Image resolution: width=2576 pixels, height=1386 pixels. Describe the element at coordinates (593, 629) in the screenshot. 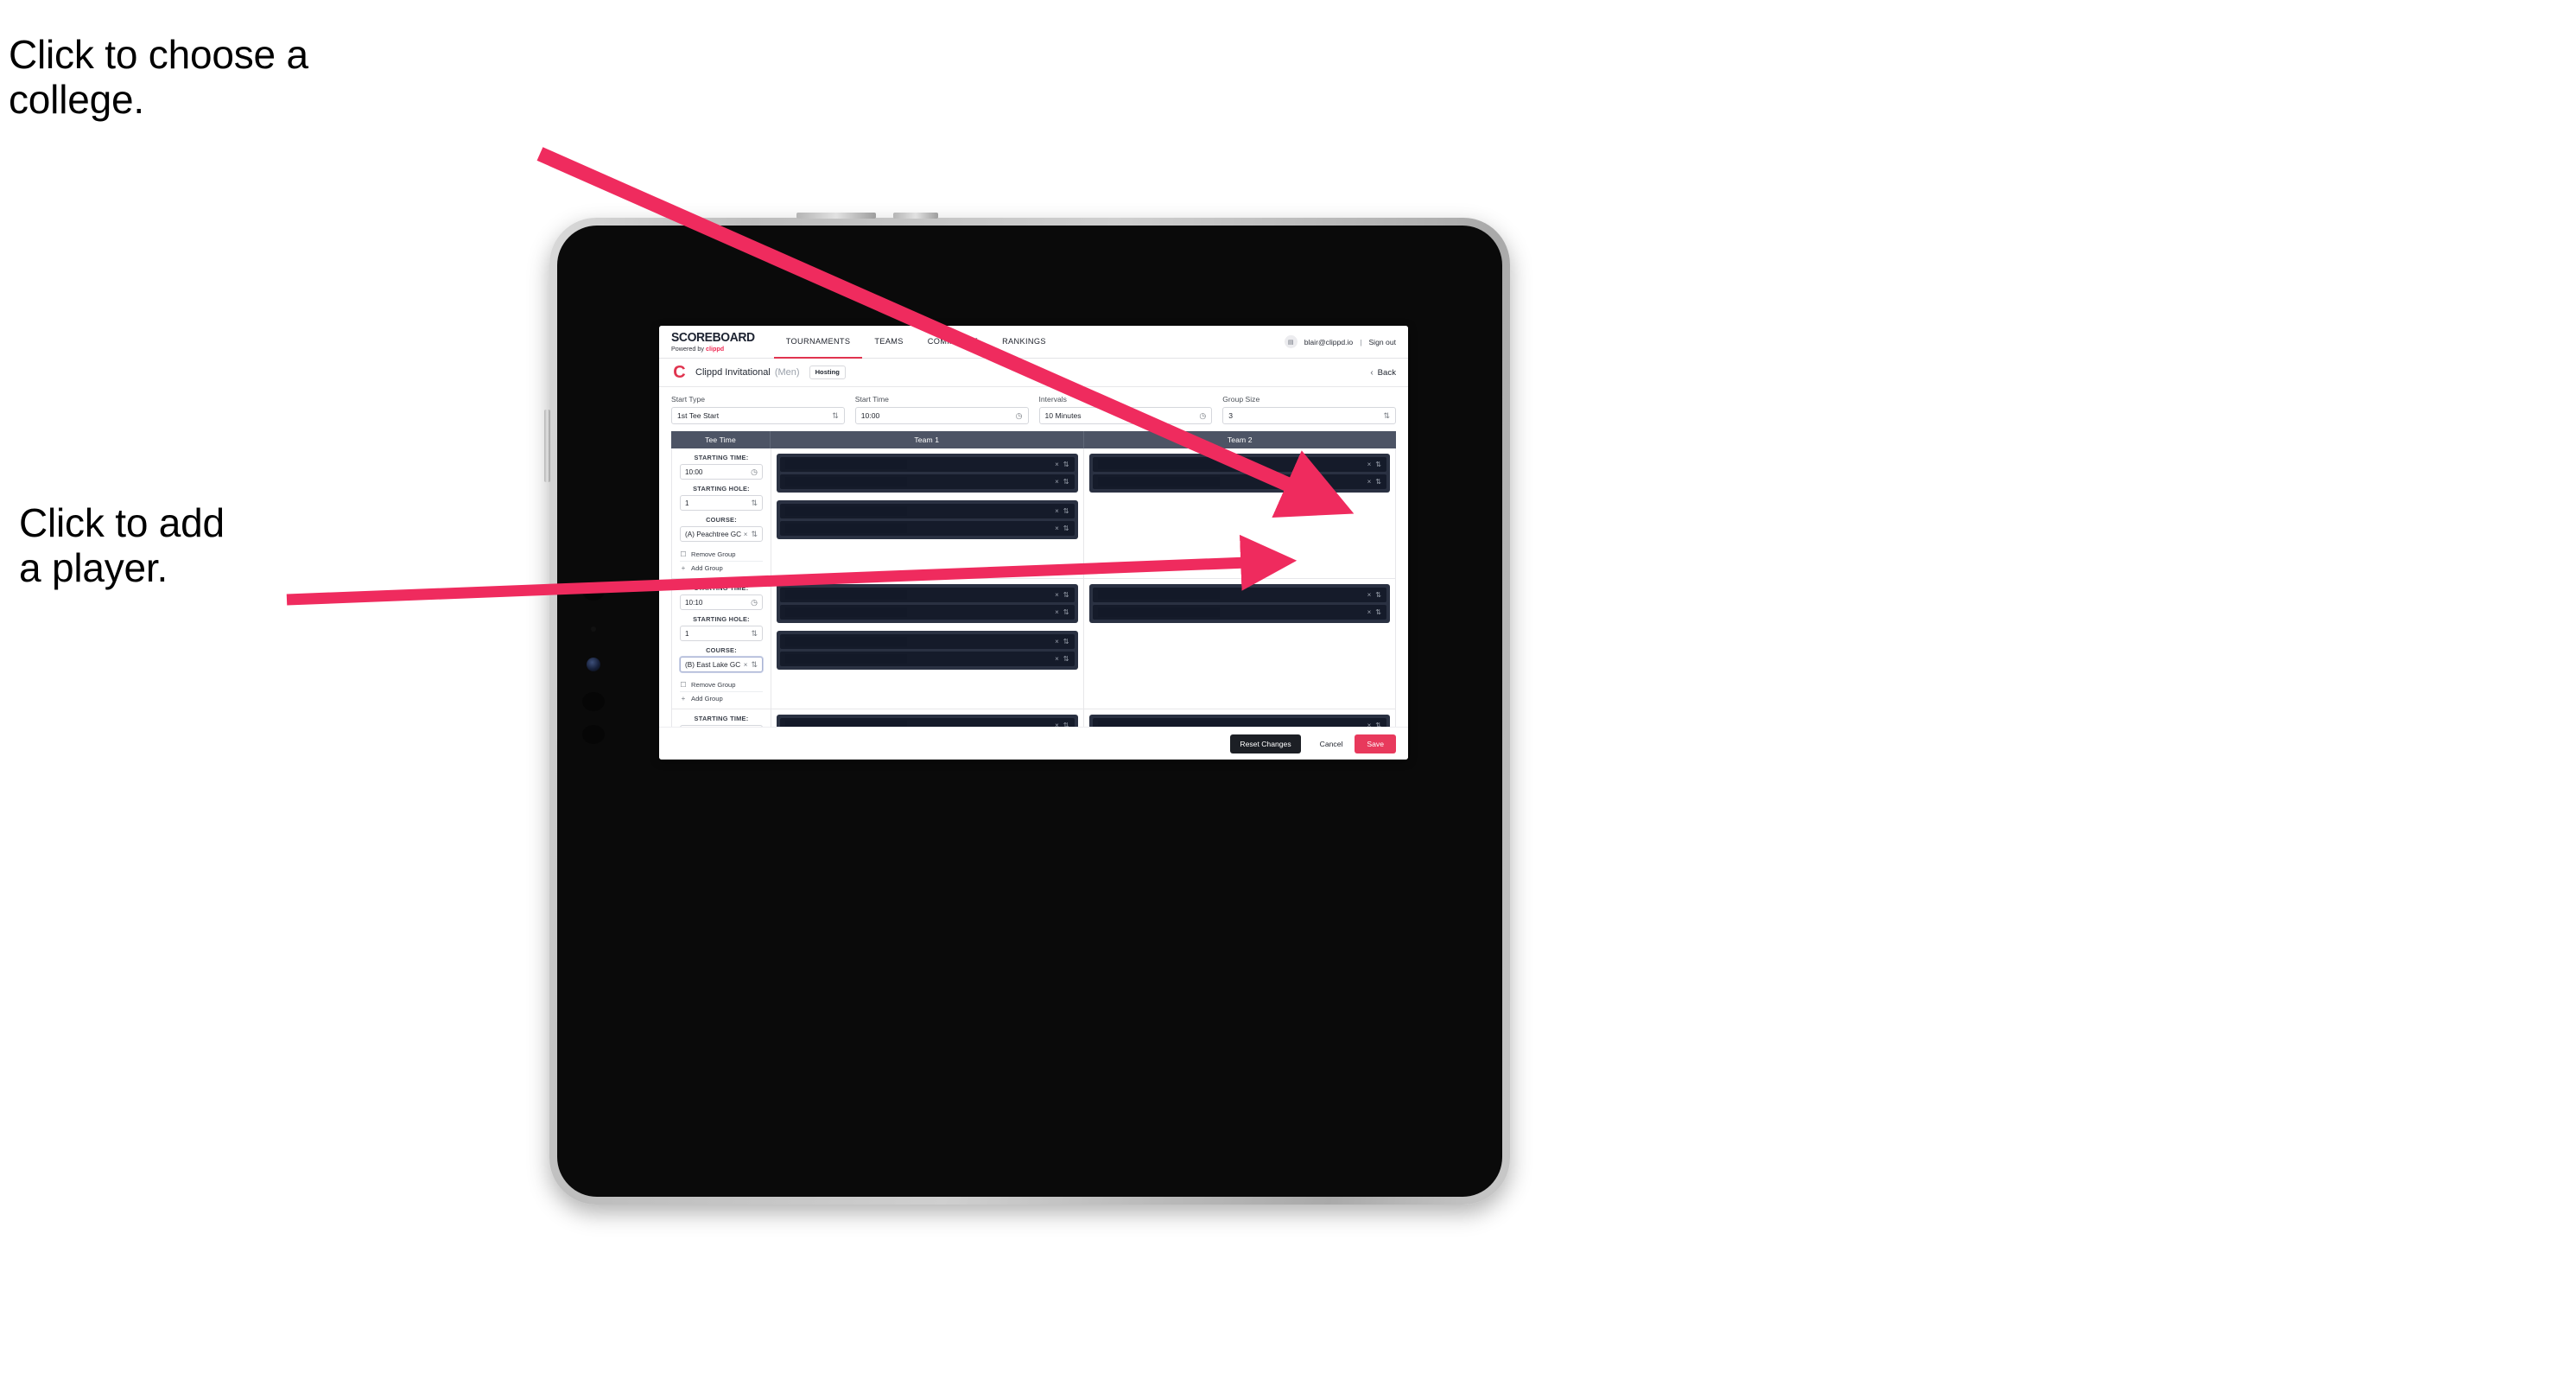

I see `sensor-icon` at that location.